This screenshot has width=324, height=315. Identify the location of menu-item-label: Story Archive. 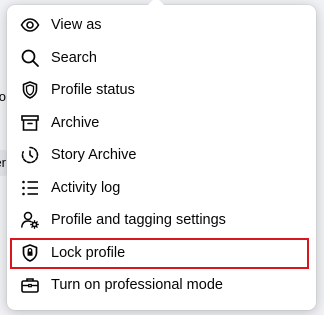
(94, 155).